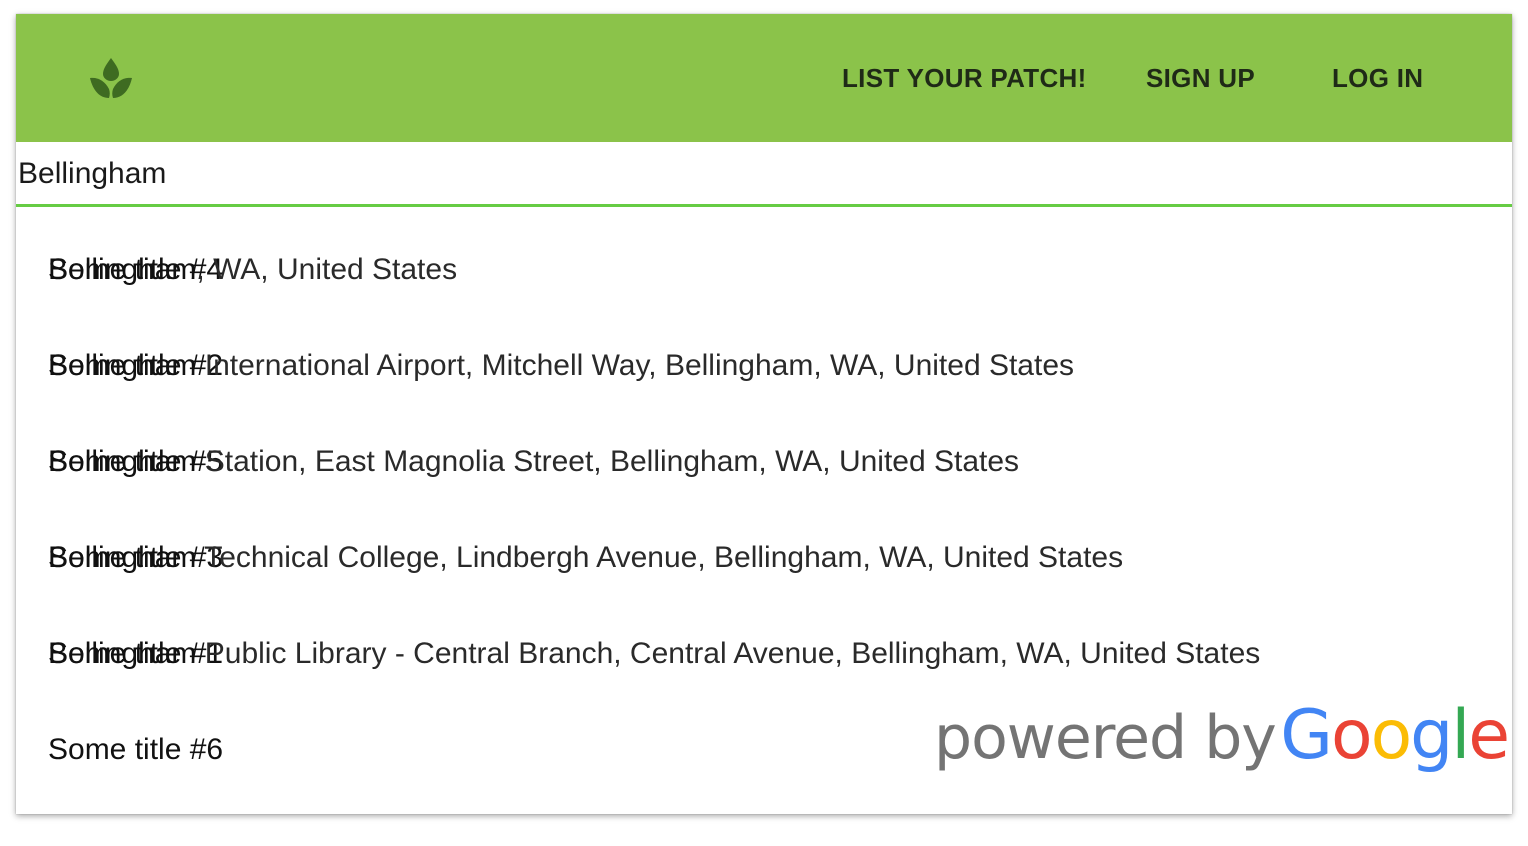 Image resolution: width=1528 pixels, height=846 pixels. I want to click on sprout-icon, so click(111, 79).